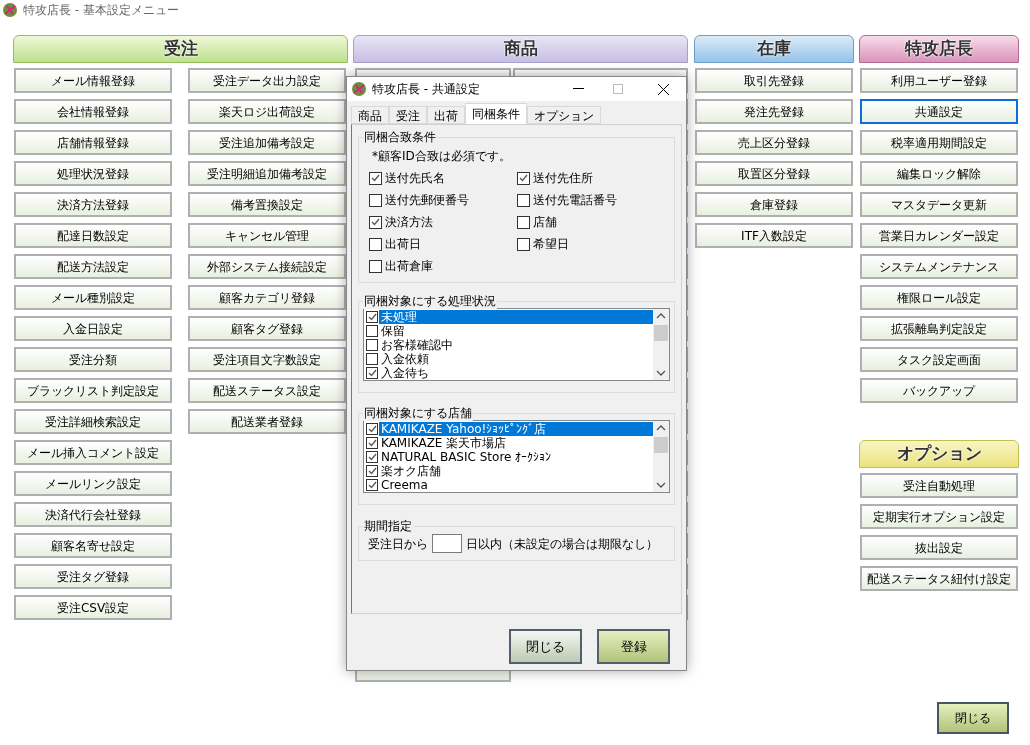 This screenshot has width=1030, height=745. Describe the element at coordinates (388, 526) in the screenshot. I see `group-legend: 期間指定` at that location.